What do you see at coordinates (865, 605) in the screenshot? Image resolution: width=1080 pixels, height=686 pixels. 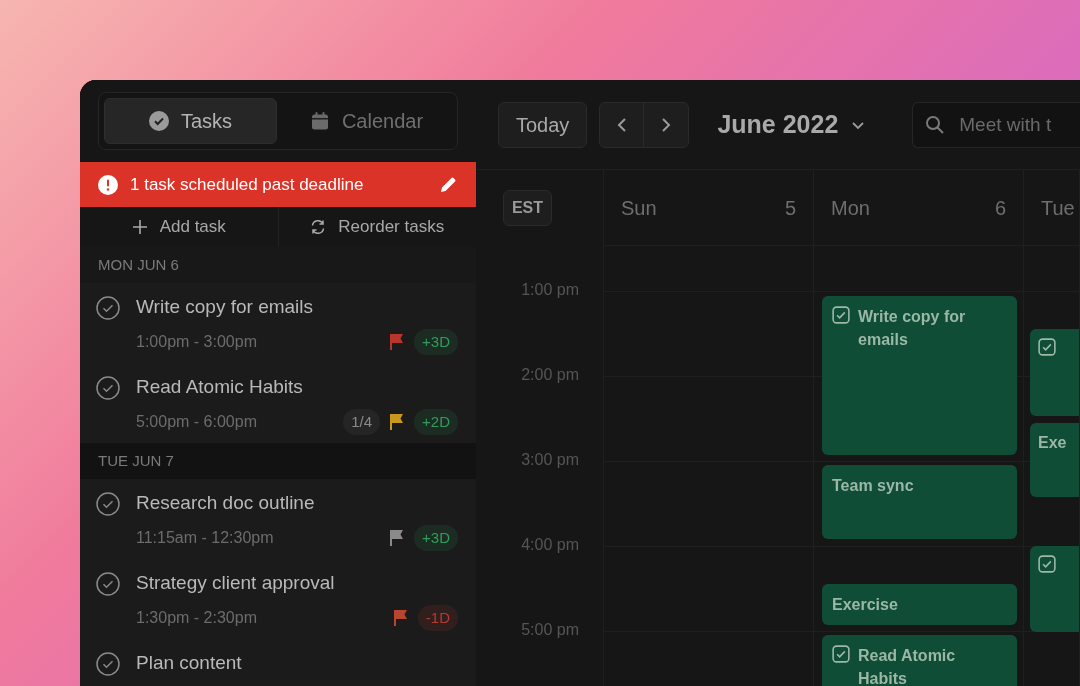 I see `event-title: Exercise` at bounding box center [865, 605].